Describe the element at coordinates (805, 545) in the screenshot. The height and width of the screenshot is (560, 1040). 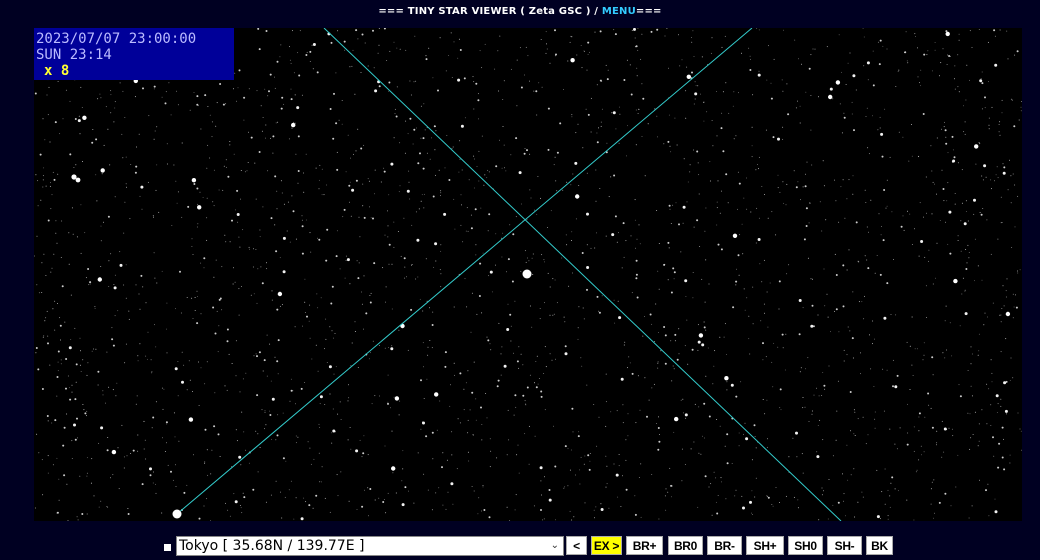
I see `sharpness-reset-button: SH0` at that location.